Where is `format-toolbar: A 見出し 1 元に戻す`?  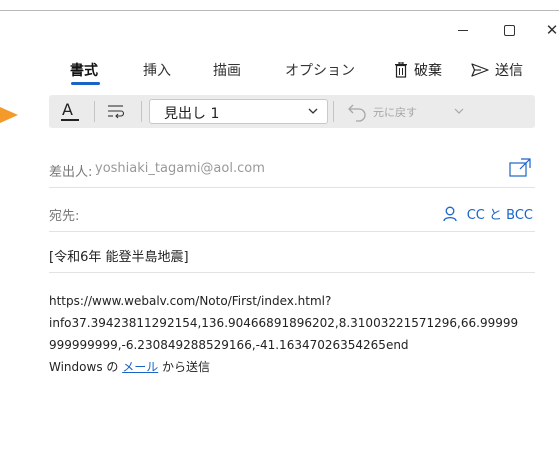
format-toolbar: A 見出し 1 元に戻す is located at coordinates (292, 111).